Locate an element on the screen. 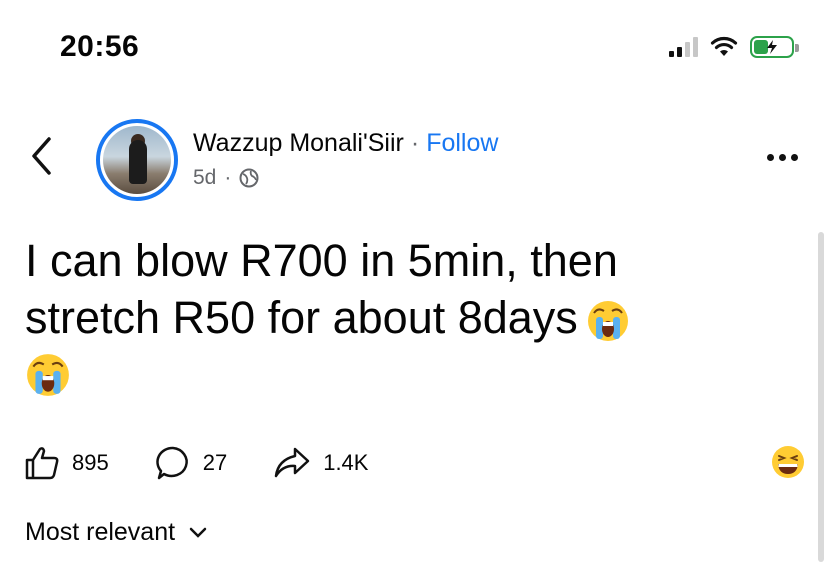 This screenshot has height=569, width=828. like-button: 895 is located at coordinates (66, 463).